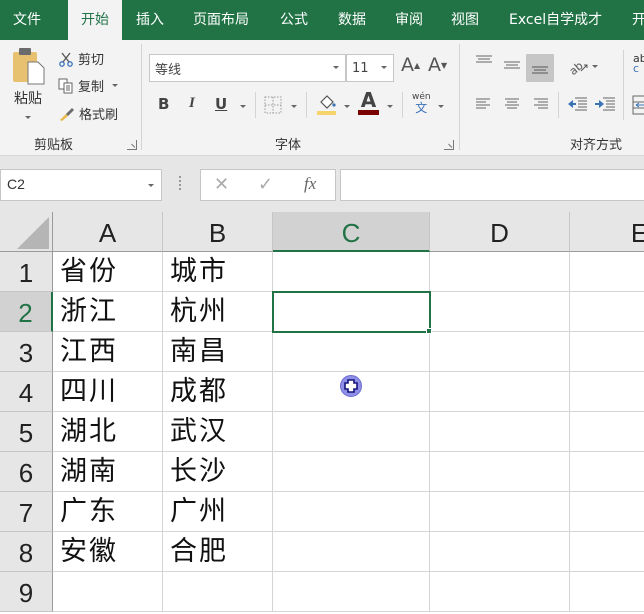  I want to click on column-header-e: E, so click(607, 232).